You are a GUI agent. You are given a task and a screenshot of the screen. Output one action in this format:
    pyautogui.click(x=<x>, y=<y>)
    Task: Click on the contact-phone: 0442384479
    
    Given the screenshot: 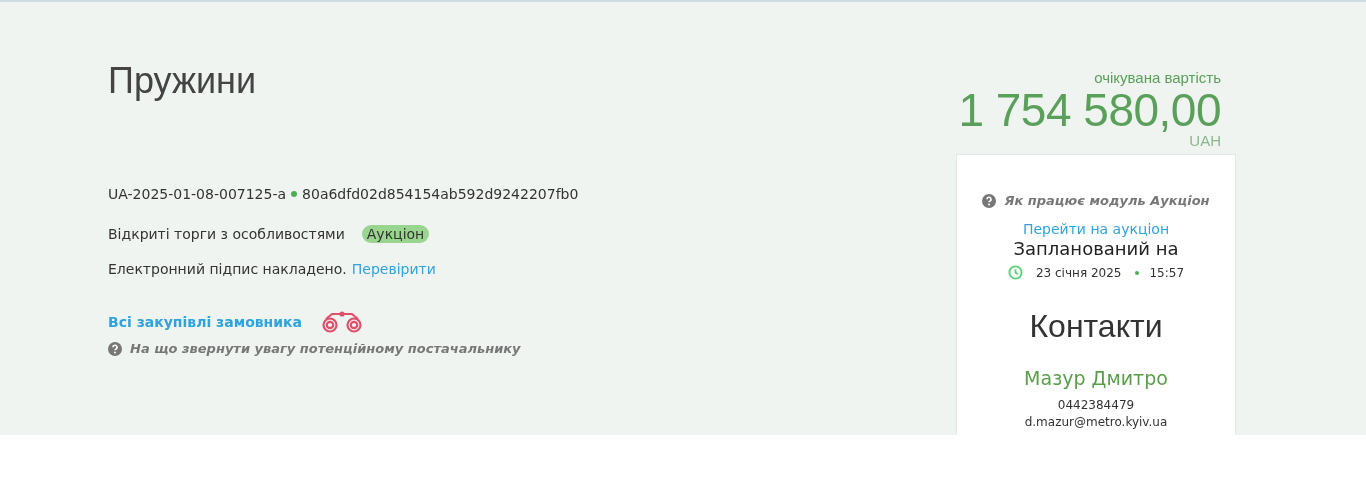 What is the action you would take?
    pyautogui.click(x=1096, y=405)
    